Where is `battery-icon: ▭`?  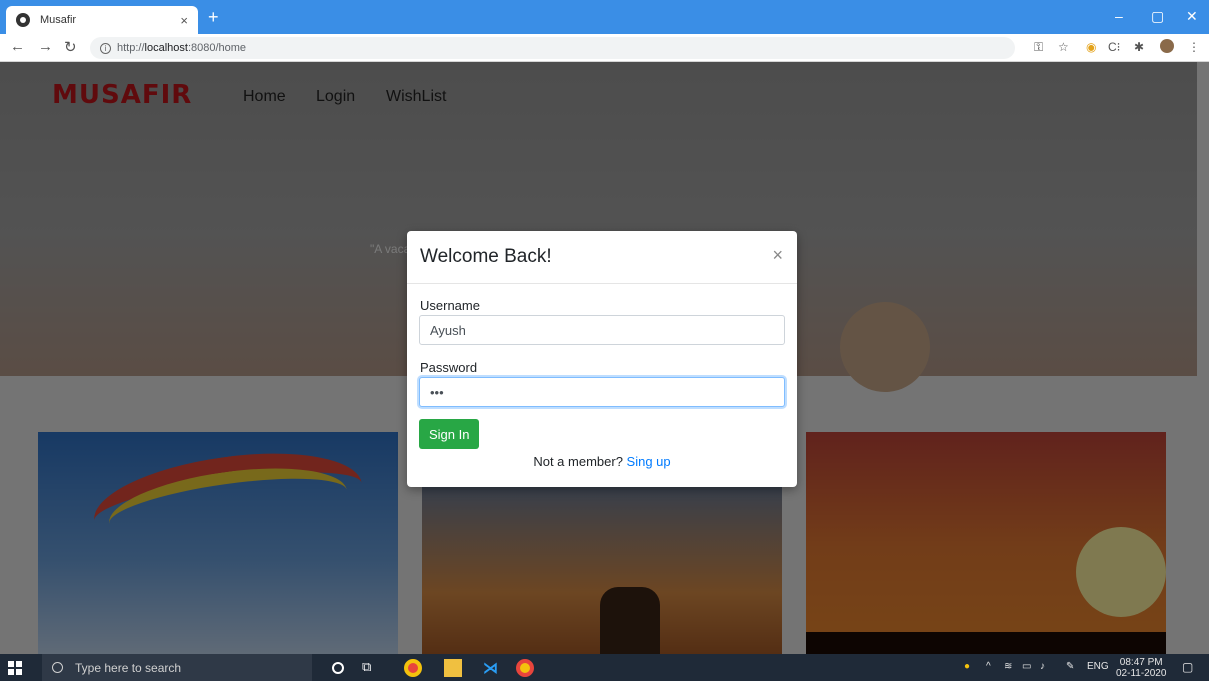 battery-icon: ▭ is located at coordinates (1026, 666).